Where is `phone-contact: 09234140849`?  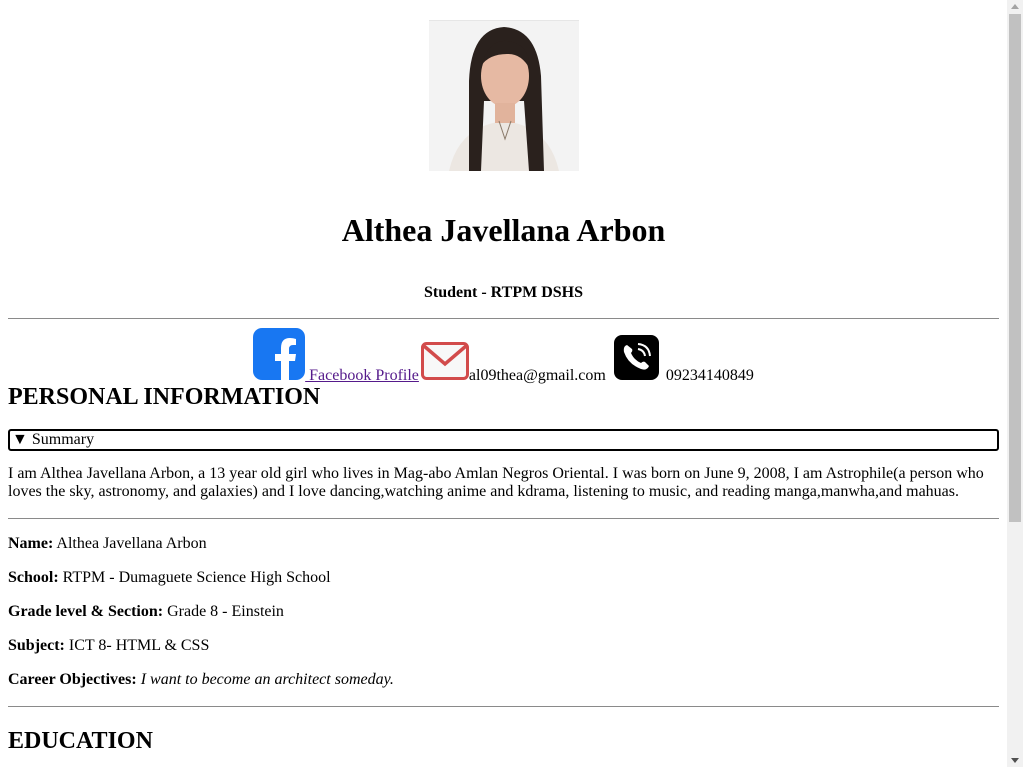
phone-contact: 09234140849 is located at coordinates (683, 360).